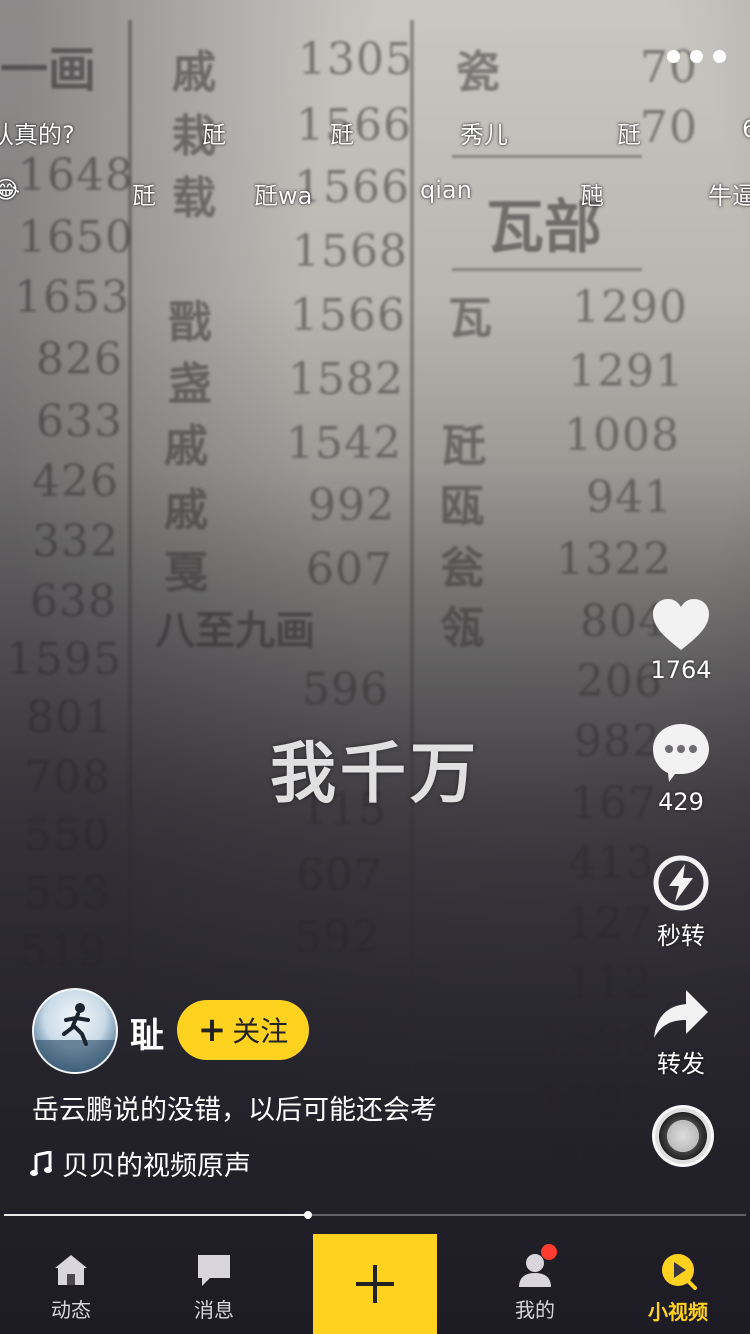 The width and height of the screenshot is (750, 1334). I want to click on comment-bubble-icon, so click(681, 753).